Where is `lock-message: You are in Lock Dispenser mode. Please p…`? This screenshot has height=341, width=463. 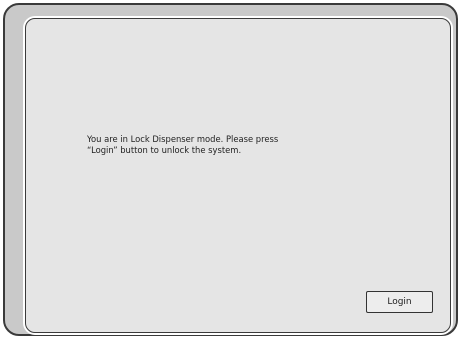
lock-message: You are in Lock Dispenser mode. Please p… is located at coordinates (237, 145).